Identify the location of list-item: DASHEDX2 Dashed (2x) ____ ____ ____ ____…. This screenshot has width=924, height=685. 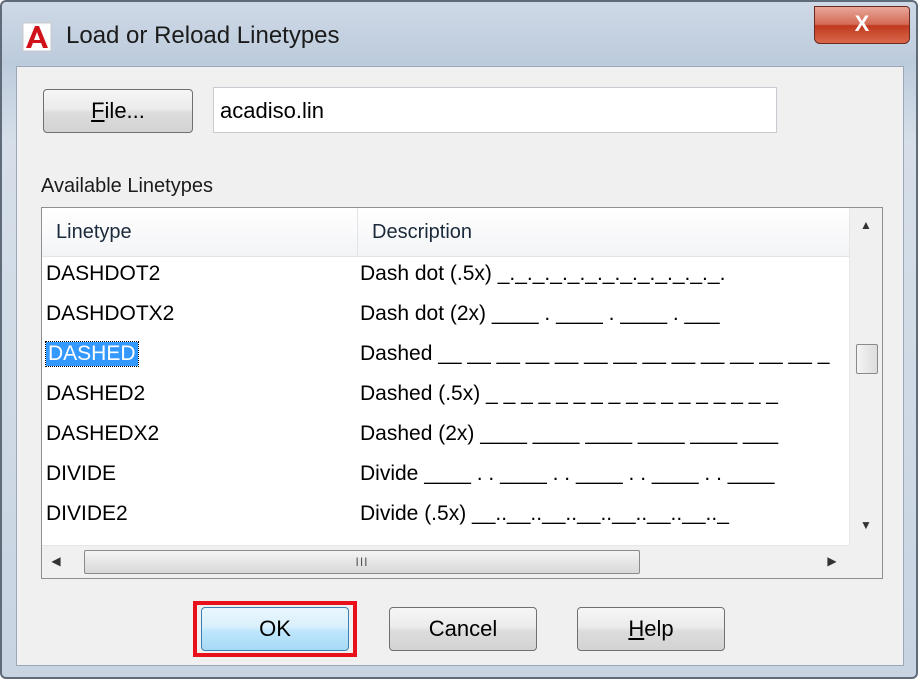
(446, 436).